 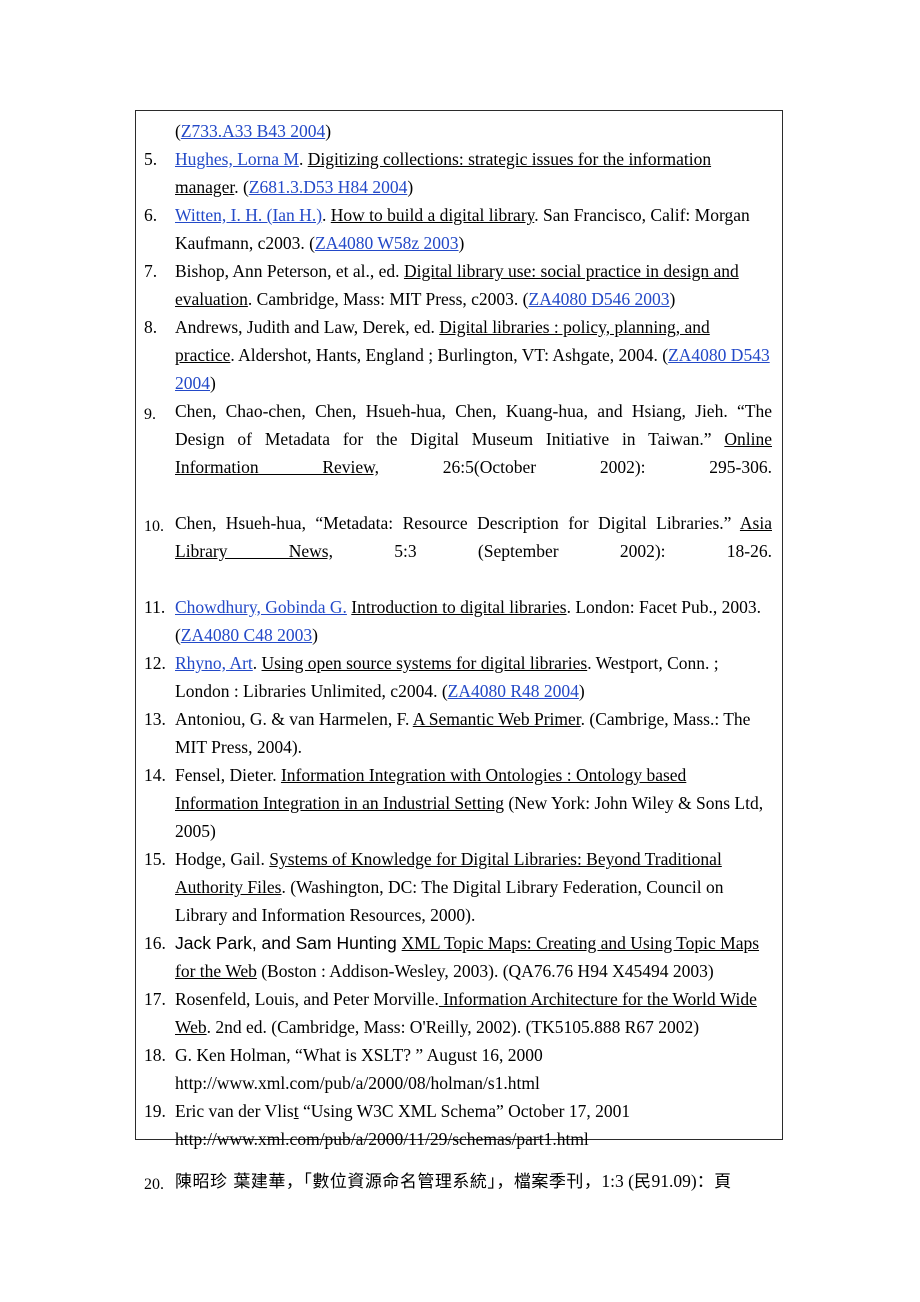 I want to click on plain-text: Antoniou, G. & van Harmelen, F., so click(x=294, y=719).